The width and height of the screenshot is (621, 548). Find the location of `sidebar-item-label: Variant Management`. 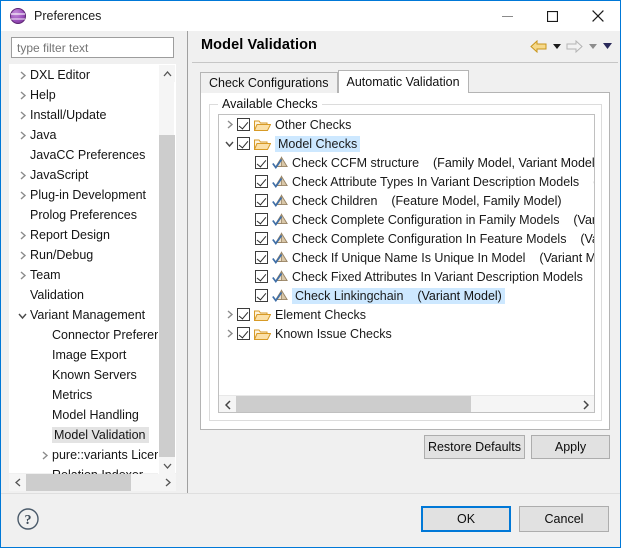

sidebar-item-label: Variant Management is located at coordinates (88, 315).